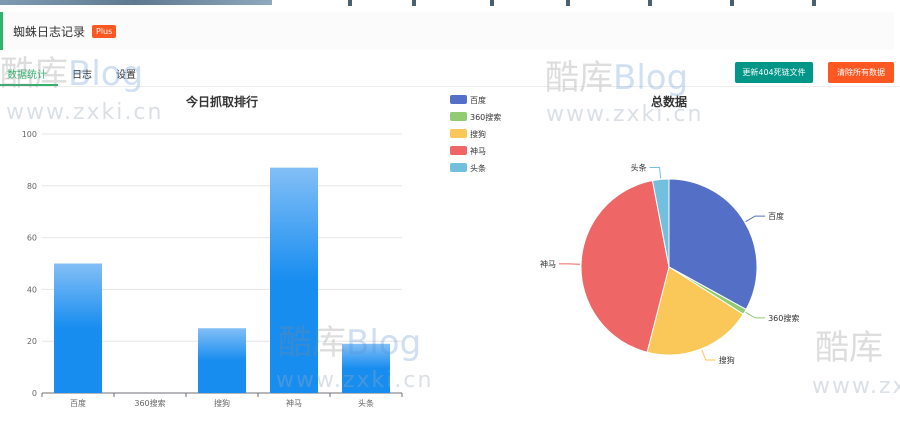  Describe the element at coordinates (29, 134) in the screenshot. I see `y-tick-label: 100` at that location.